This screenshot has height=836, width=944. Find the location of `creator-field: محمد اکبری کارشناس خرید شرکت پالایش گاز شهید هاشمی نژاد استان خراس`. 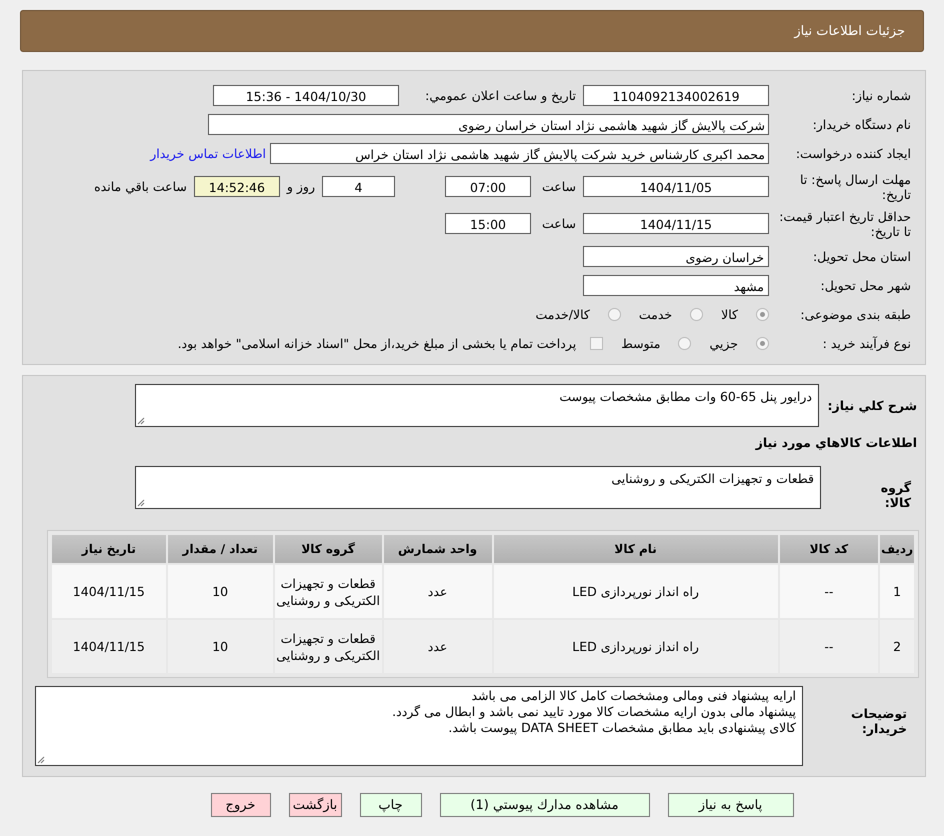

creator-field: محمد اکبری کارشناس خرید شرکت پالایش گاز شهید هاشمی نژاد استان خراس is located at coordinates (519, 153).